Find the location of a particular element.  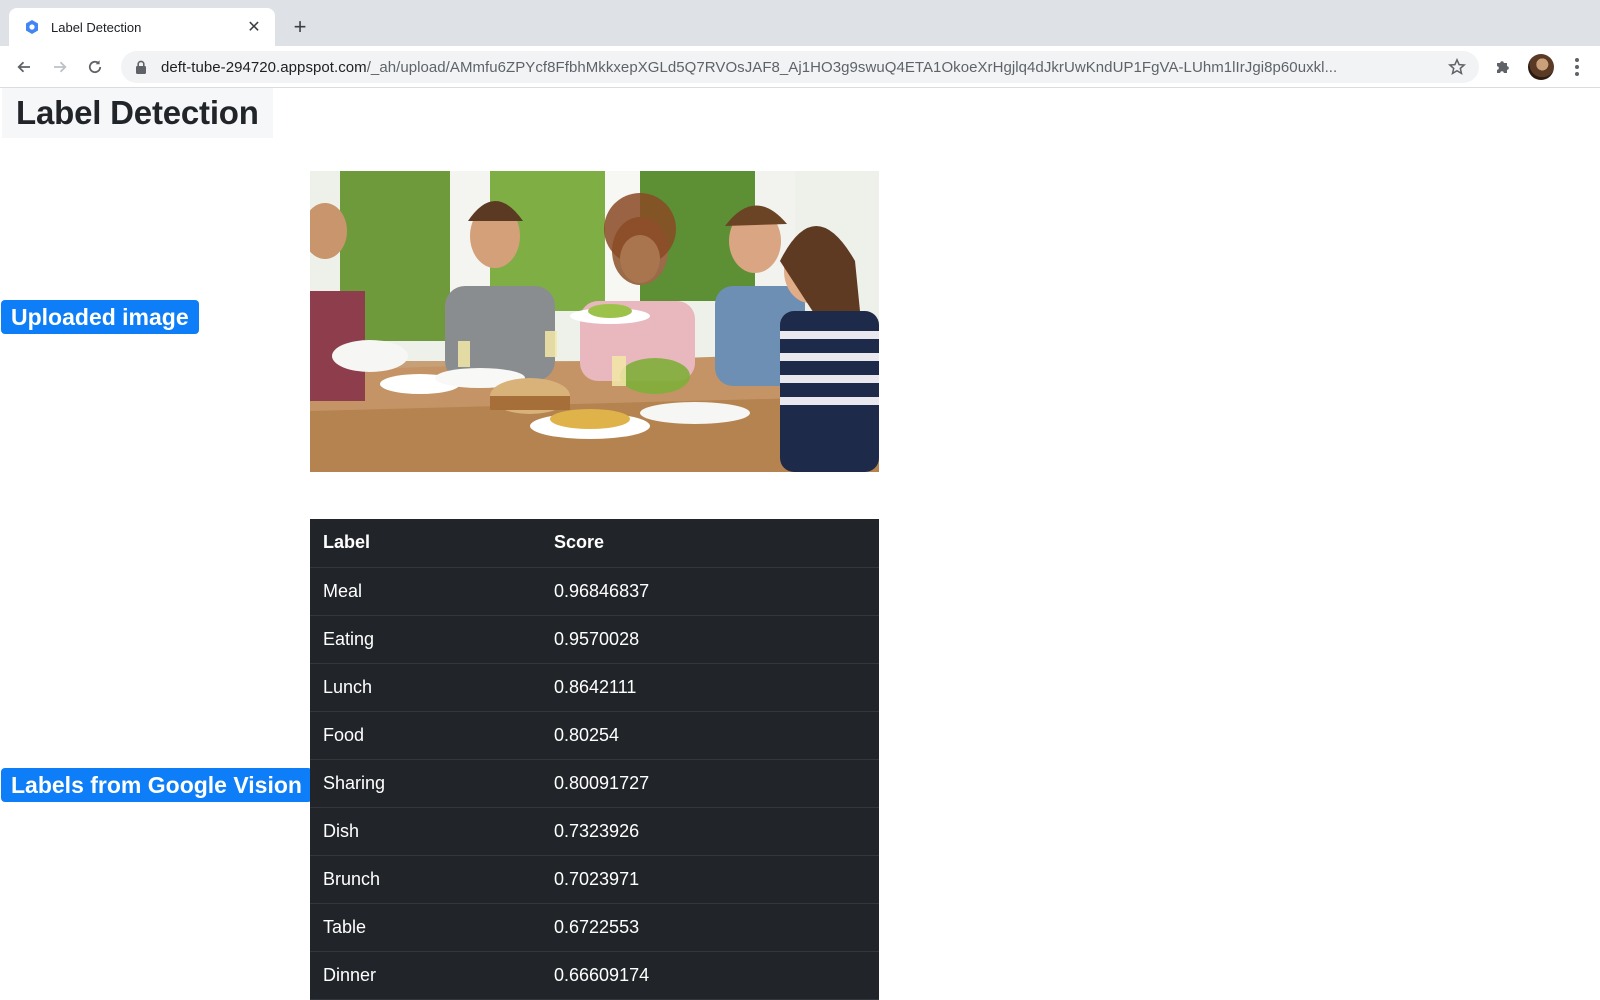

arrow-right-icon is located at coordinates (60, 67).